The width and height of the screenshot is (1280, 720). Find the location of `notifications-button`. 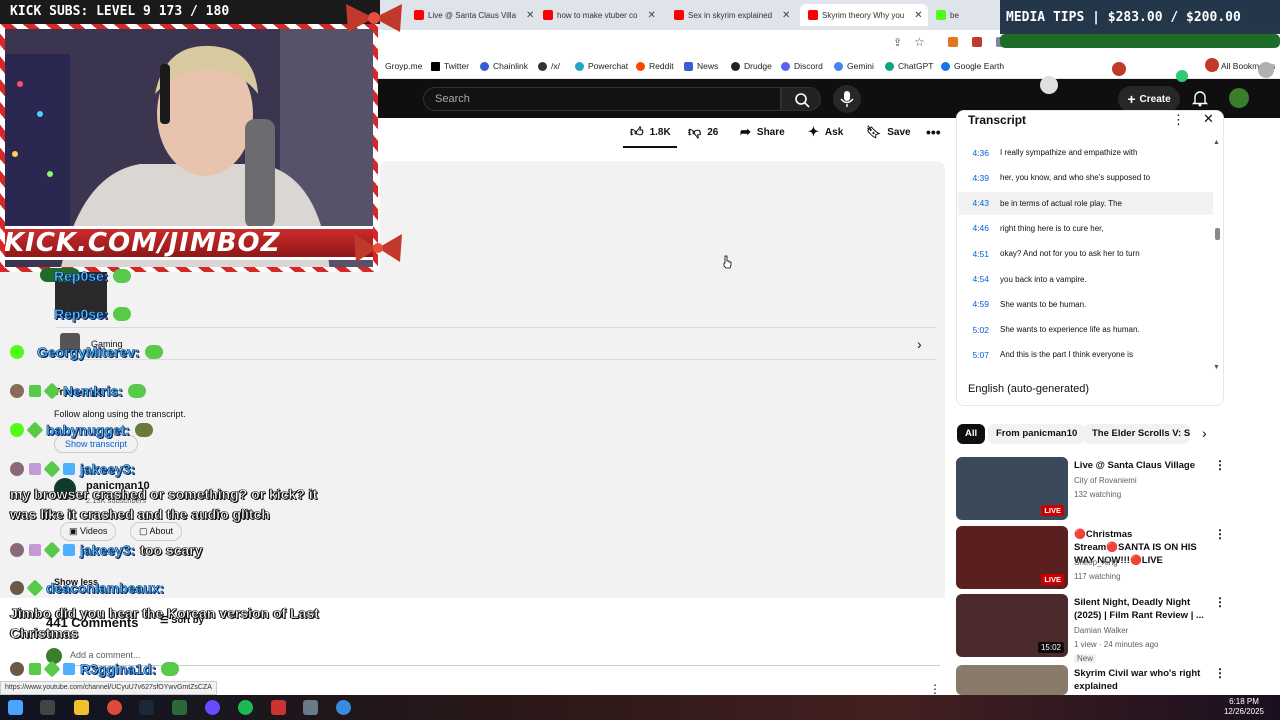

notifications-button is located at coordinates (1200, 98).